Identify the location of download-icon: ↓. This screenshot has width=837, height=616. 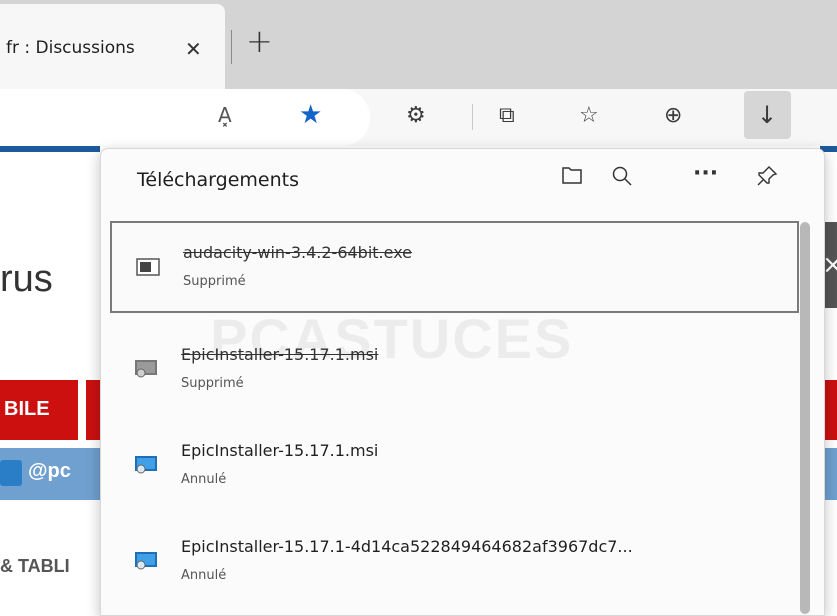
(767, 115).